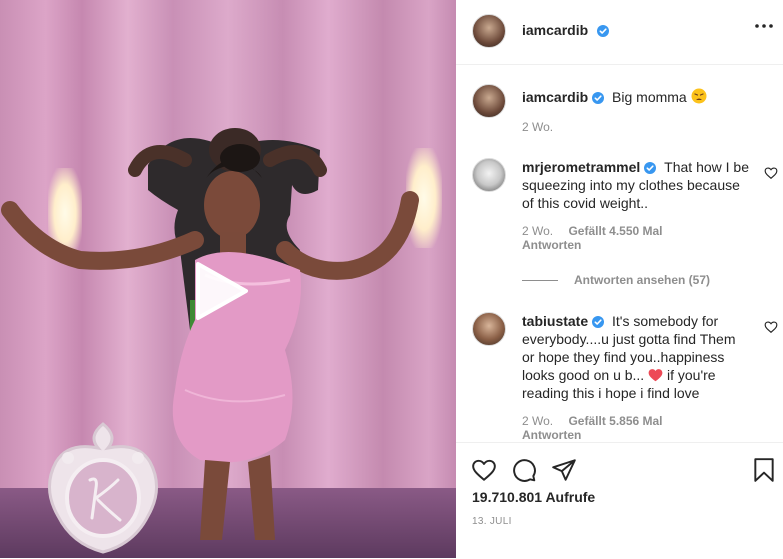  I want to click on view-replies-button: Antworten ansehen (57), so click(616, 280).